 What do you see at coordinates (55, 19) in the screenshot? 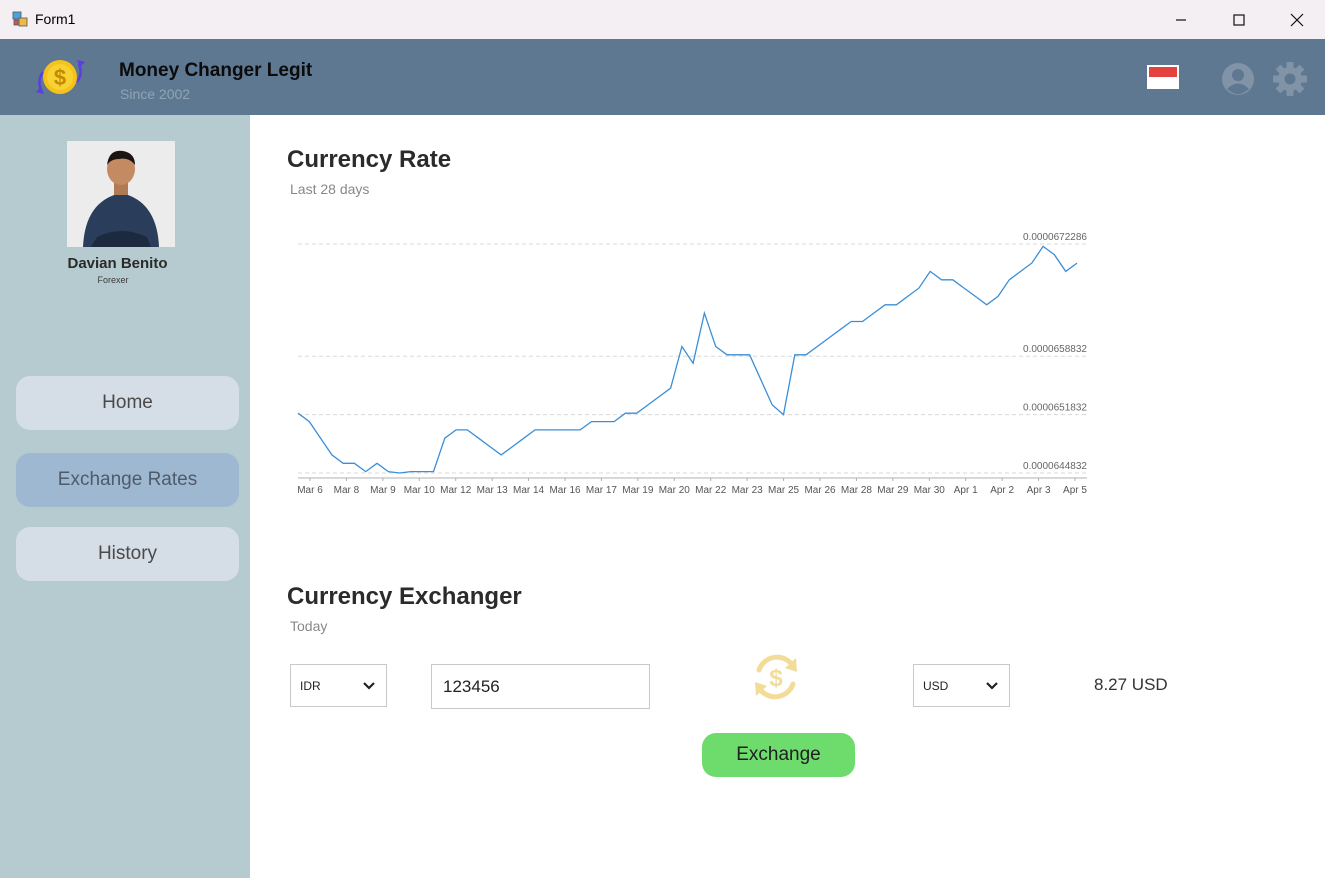
I see `window-title: Form1` at bounding box center [55, 19].